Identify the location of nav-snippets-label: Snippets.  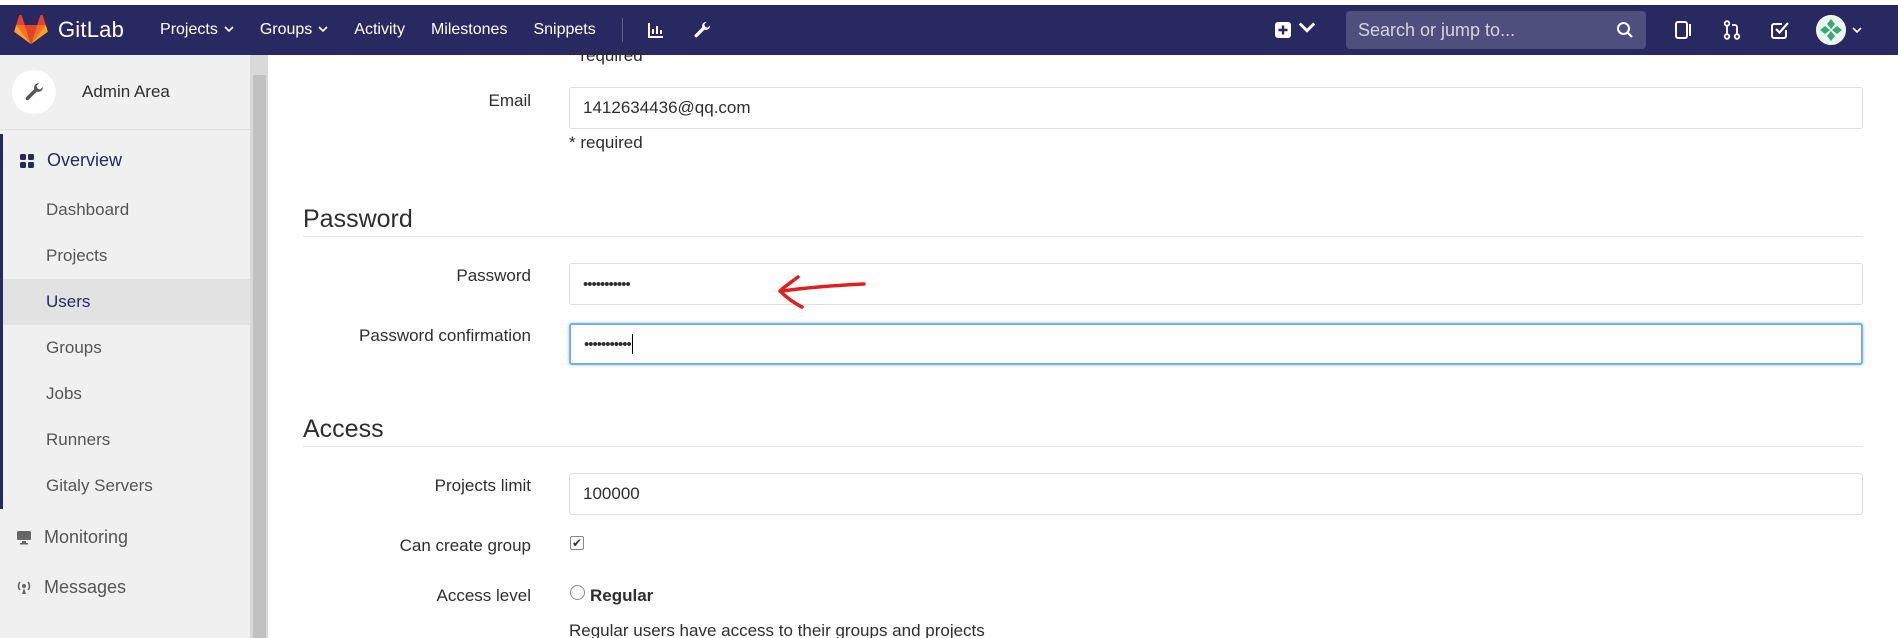
(564, 29).